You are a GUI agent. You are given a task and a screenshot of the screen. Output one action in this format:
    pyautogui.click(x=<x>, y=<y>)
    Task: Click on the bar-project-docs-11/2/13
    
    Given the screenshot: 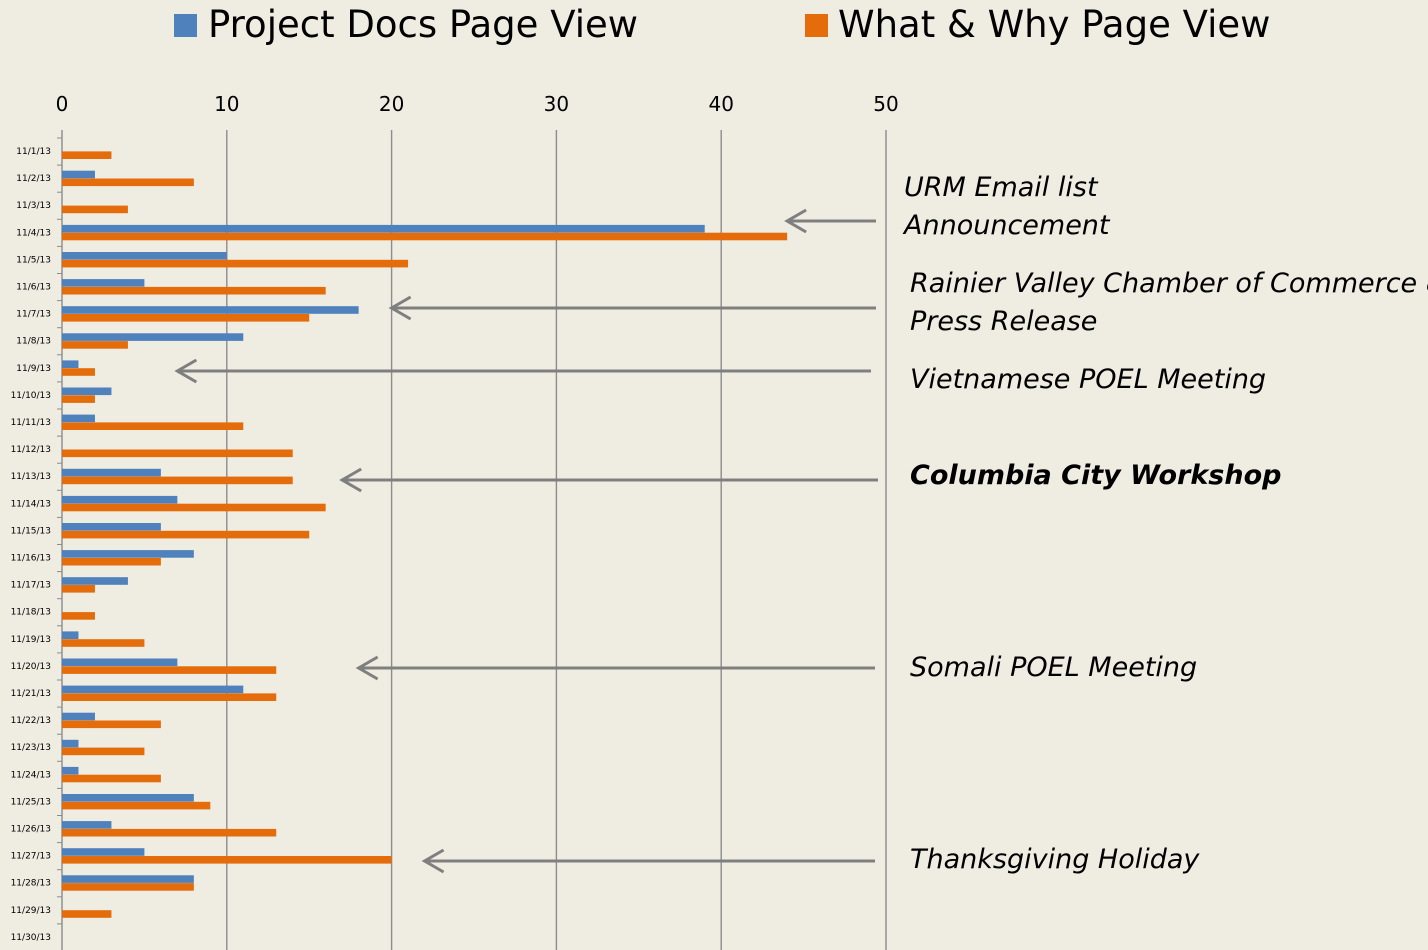 What is the action you would take?
    pyautogui.click(x=78, y=174)
    